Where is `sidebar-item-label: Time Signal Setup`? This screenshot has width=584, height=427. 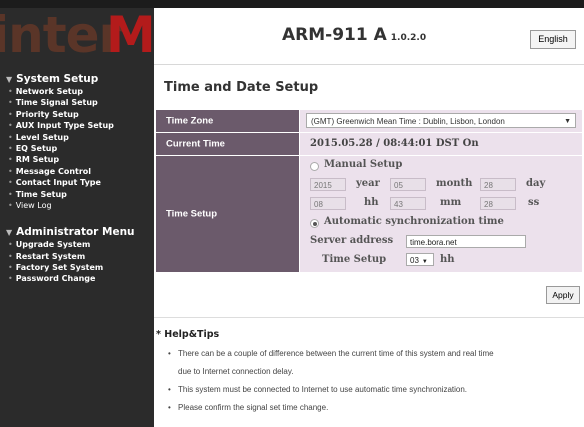
sidebar-item-label: Time Signal Setup is located at coordinates (56, 103).